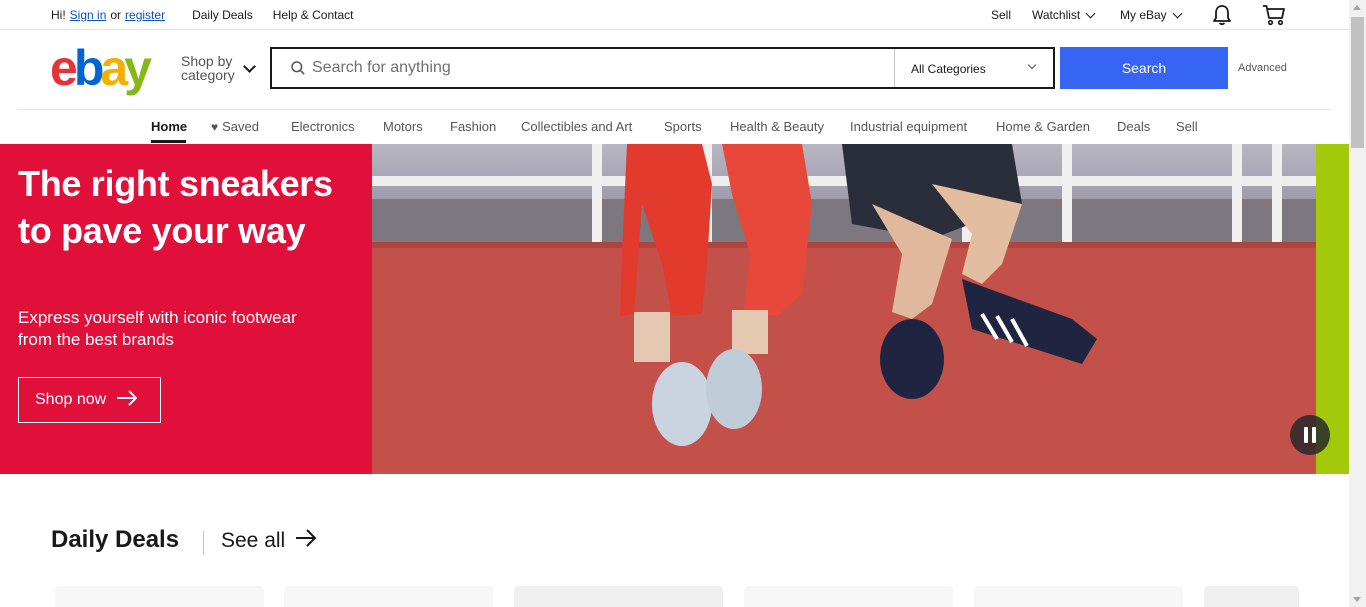 The height and width of the screenshot is (607, 1366). Describe the element at coordinates (1262, 68) in the screenshot. I see `advanced-search-link: Advanced` at that location.